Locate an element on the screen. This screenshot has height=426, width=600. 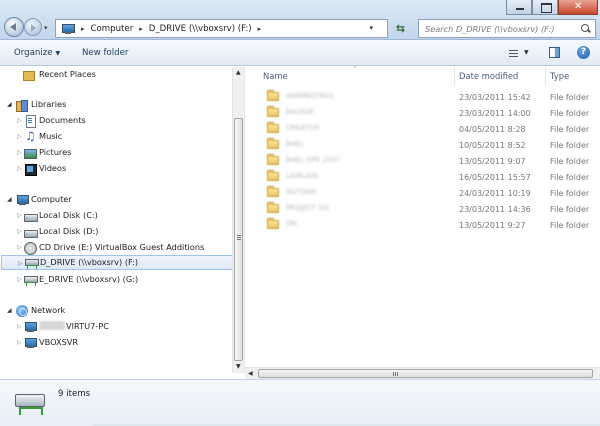
grip-icon is located at coordinates (395, 374).